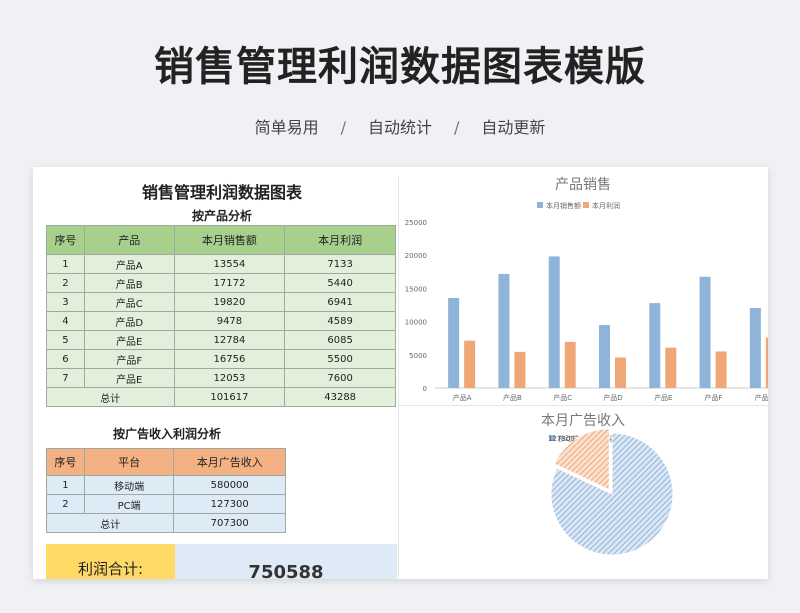 This screenshot has width=800, height=613. What do you see at coordinates (462, 397) in the screenshot?
I see `x-tick-label: 产品A` at bounding box center [462, 397].